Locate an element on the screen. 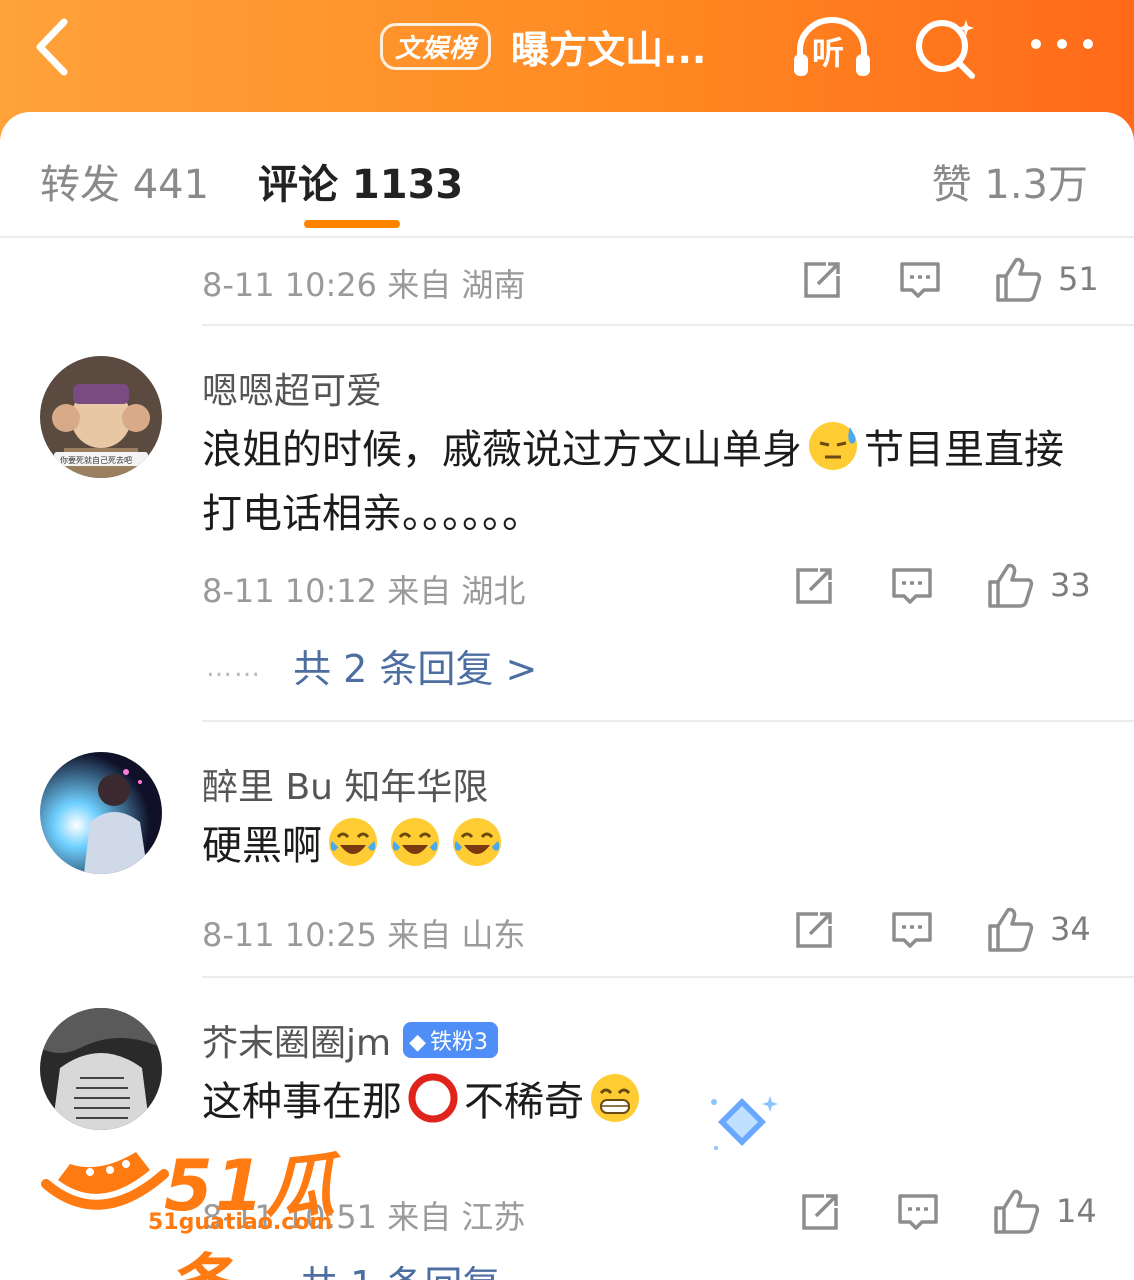  view-replies-link: …… 共 2 条回复 > is located at coordinates (371, 668).